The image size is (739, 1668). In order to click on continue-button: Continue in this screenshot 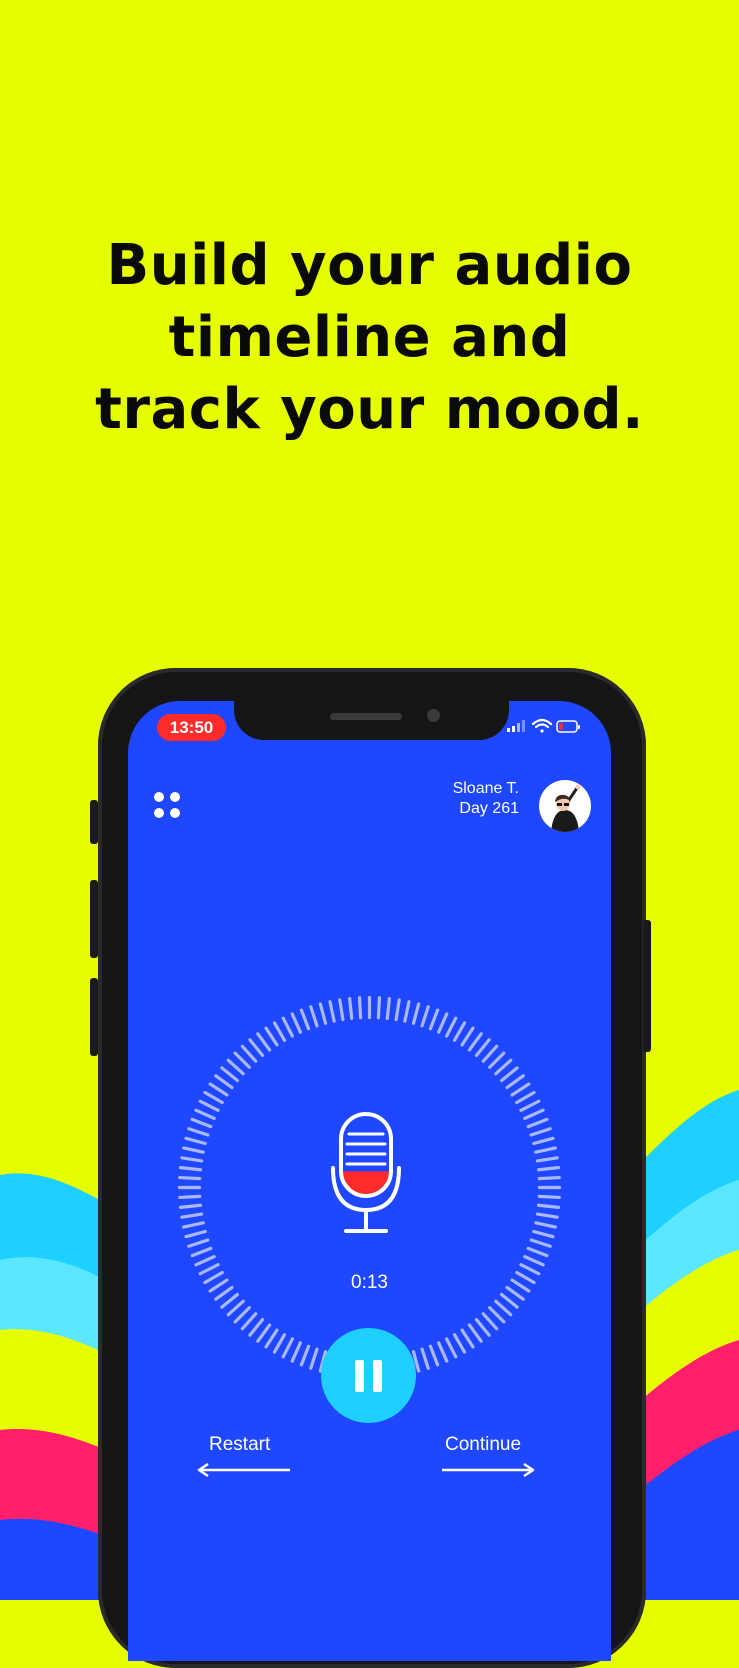, I will do `click(483, 1445)`.